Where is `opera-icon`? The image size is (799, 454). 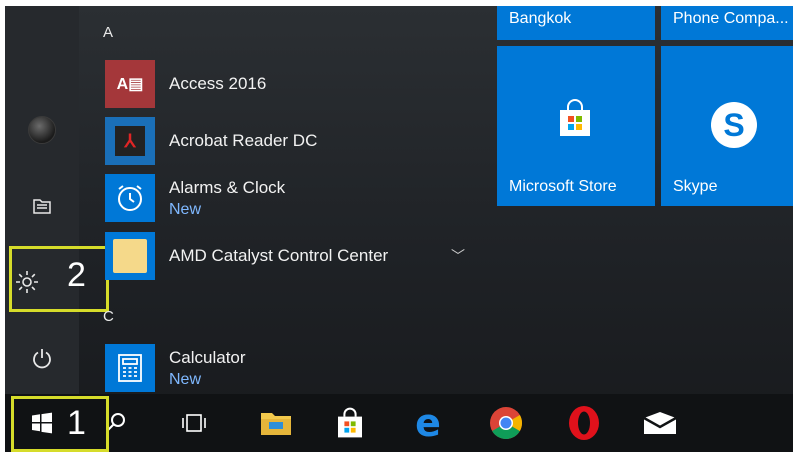
opera-icon is located at coordinates (584, 423).